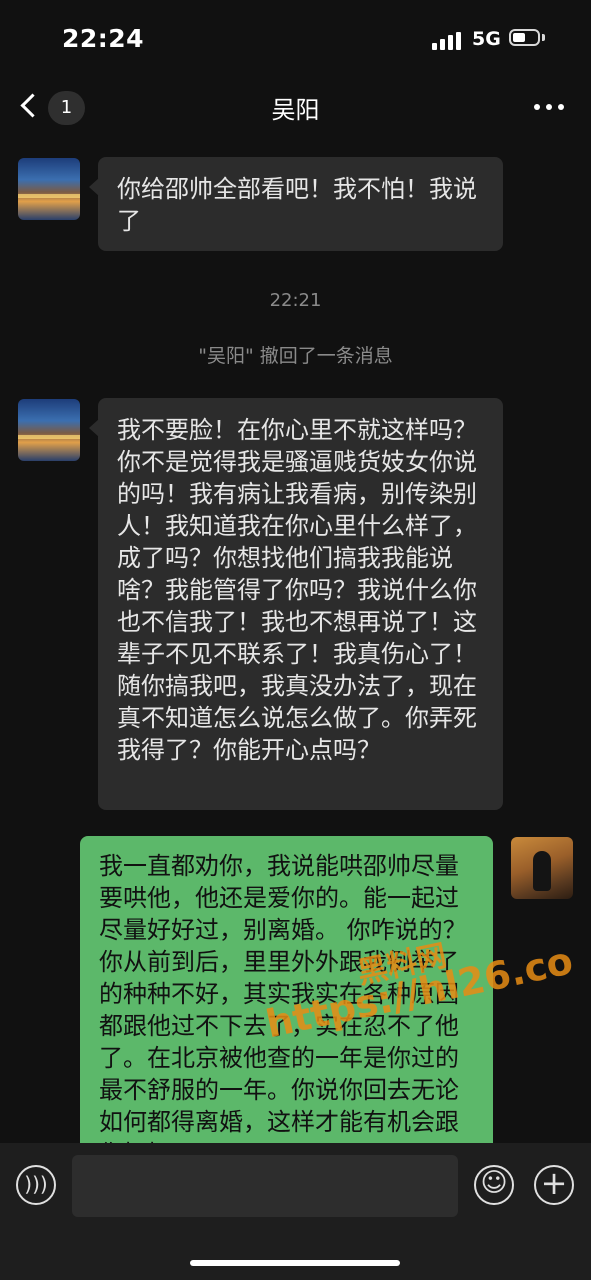 The height and width of the screenshot is (1280, 591). What do you see at coordinates (265, 1186) in the screenshot?
I see `message-input` at bounding box center [265, 1186].